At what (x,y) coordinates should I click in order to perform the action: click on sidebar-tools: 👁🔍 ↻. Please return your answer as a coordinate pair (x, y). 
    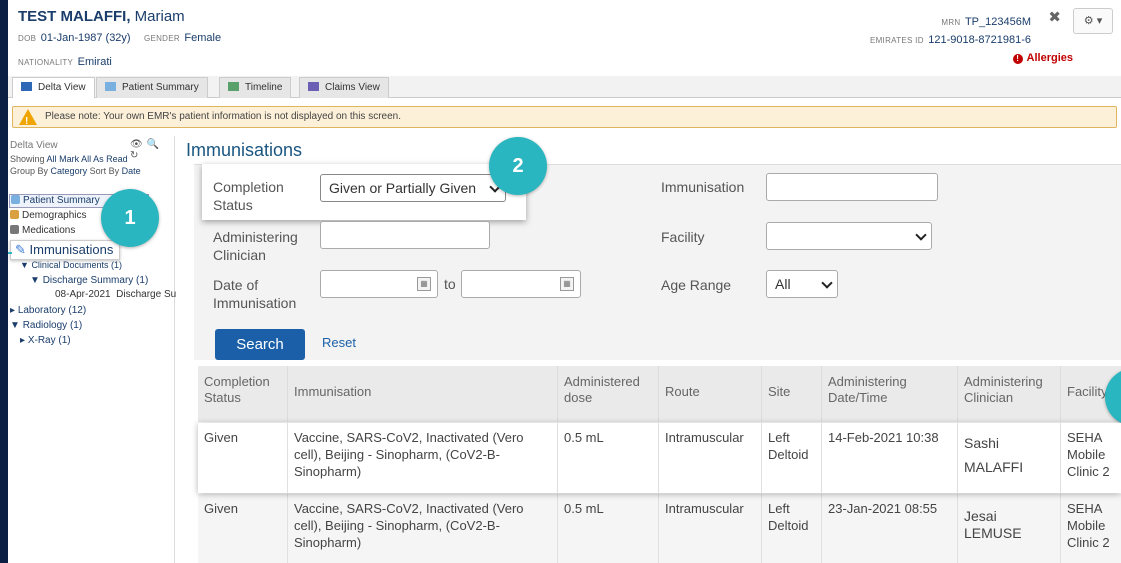
    Looking at the image, I should click on (152, 150).